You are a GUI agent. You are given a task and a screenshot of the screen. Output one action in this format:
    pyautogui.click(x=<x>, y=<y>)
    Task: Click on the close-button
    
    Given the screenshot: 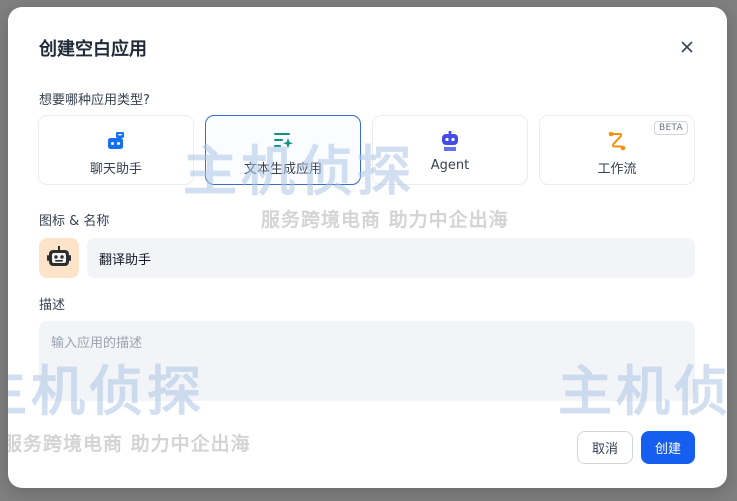 What is the action you would take?
    pyautogui.click(x=687, y=47)
    